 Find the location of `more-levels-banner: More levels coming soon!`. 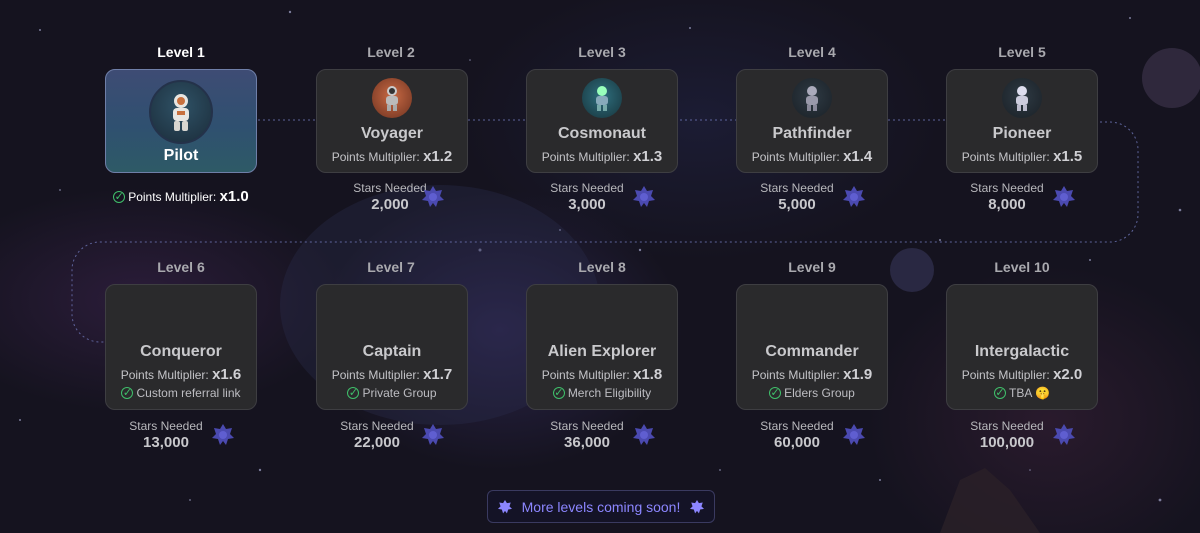

more-levels-banner: More levels coming soon! is located at coordinates (601, 506).